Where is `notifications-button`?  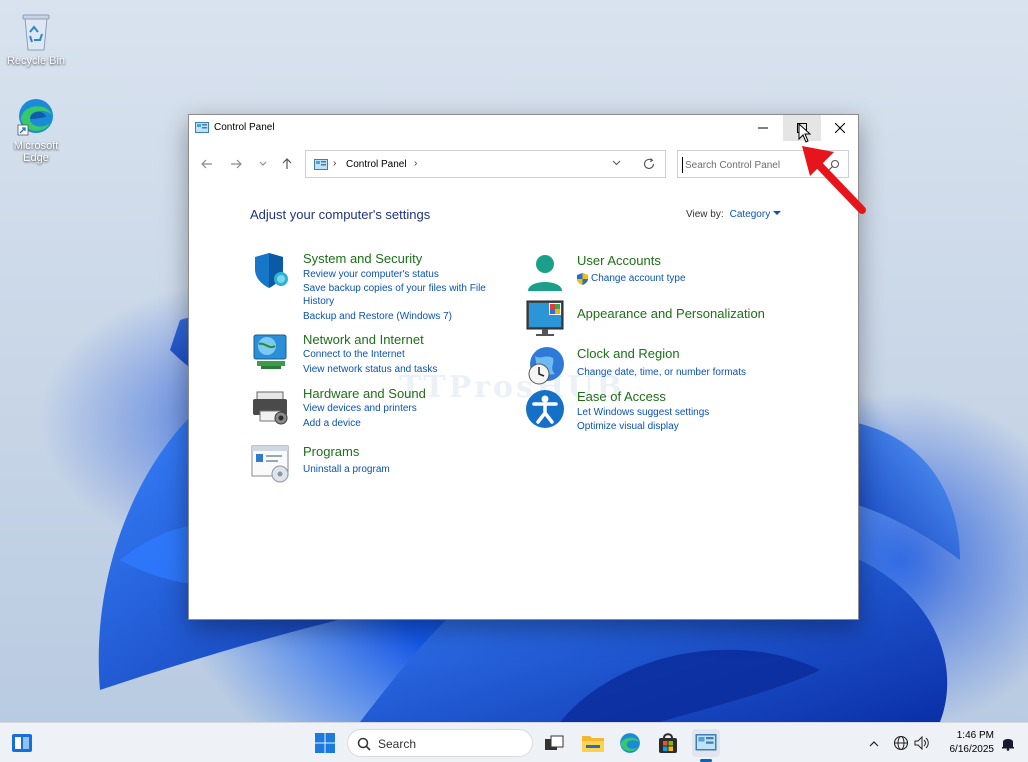
notifications-button is located at coordinates (1008, 743).